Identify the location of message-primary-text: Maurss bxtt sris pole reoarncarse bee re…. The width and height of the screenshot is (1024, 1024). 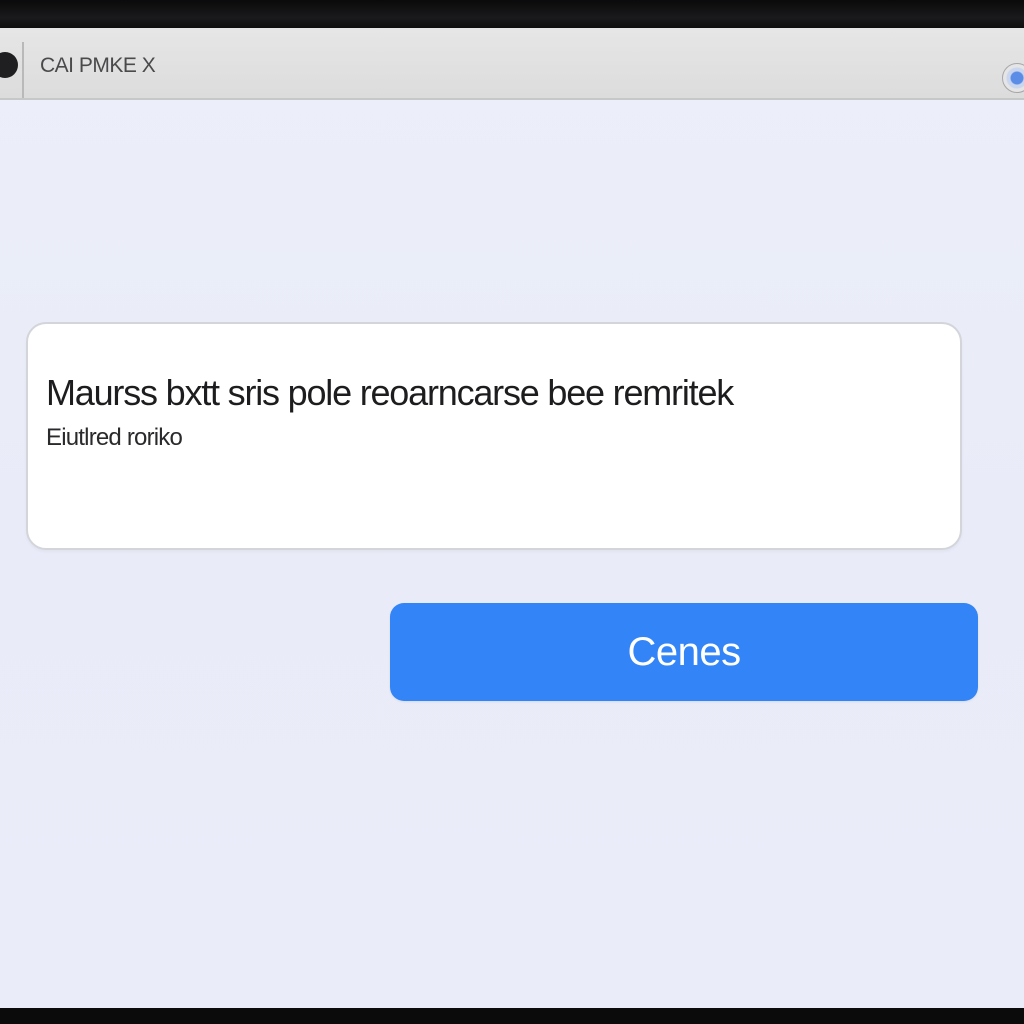
(390, 392).